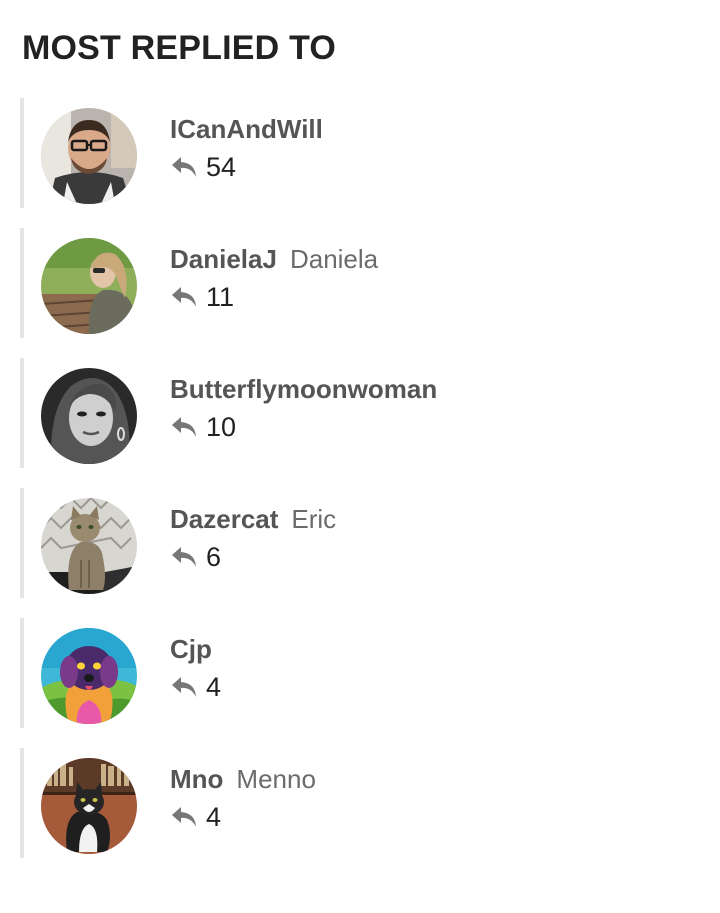 This screenshot has width=720, height=913. I want to click on colorful-dog-avatar-icon, so click(89, 676).